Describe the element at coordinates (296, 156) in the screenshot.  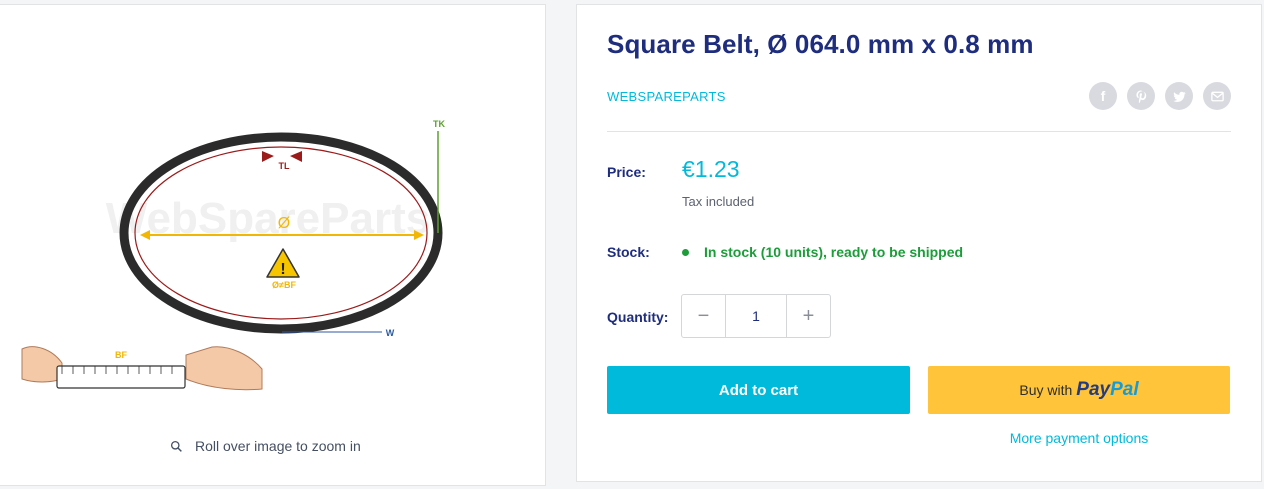
I see `tl-arrow-right` at that location.